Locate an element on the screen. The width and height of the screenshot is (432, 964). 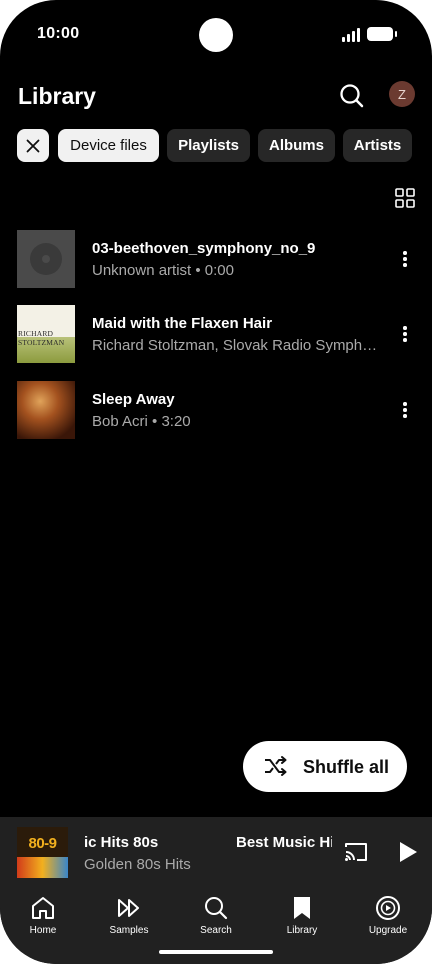
shuffle-all-button: Shuffle all is located at coordinates (325, 766).